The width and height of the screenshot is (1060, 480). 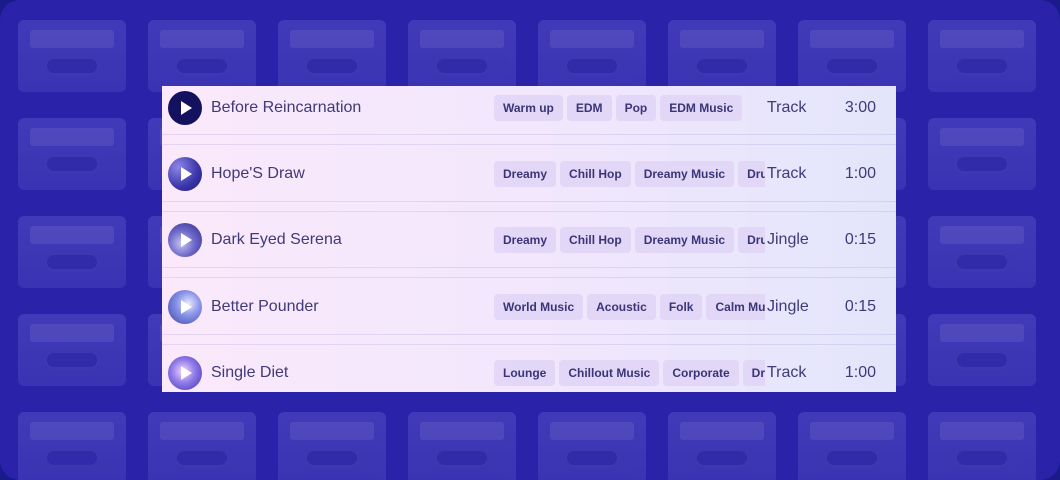 I want to click on track-title: Hope'S Draw, so click(x=258, y=174).